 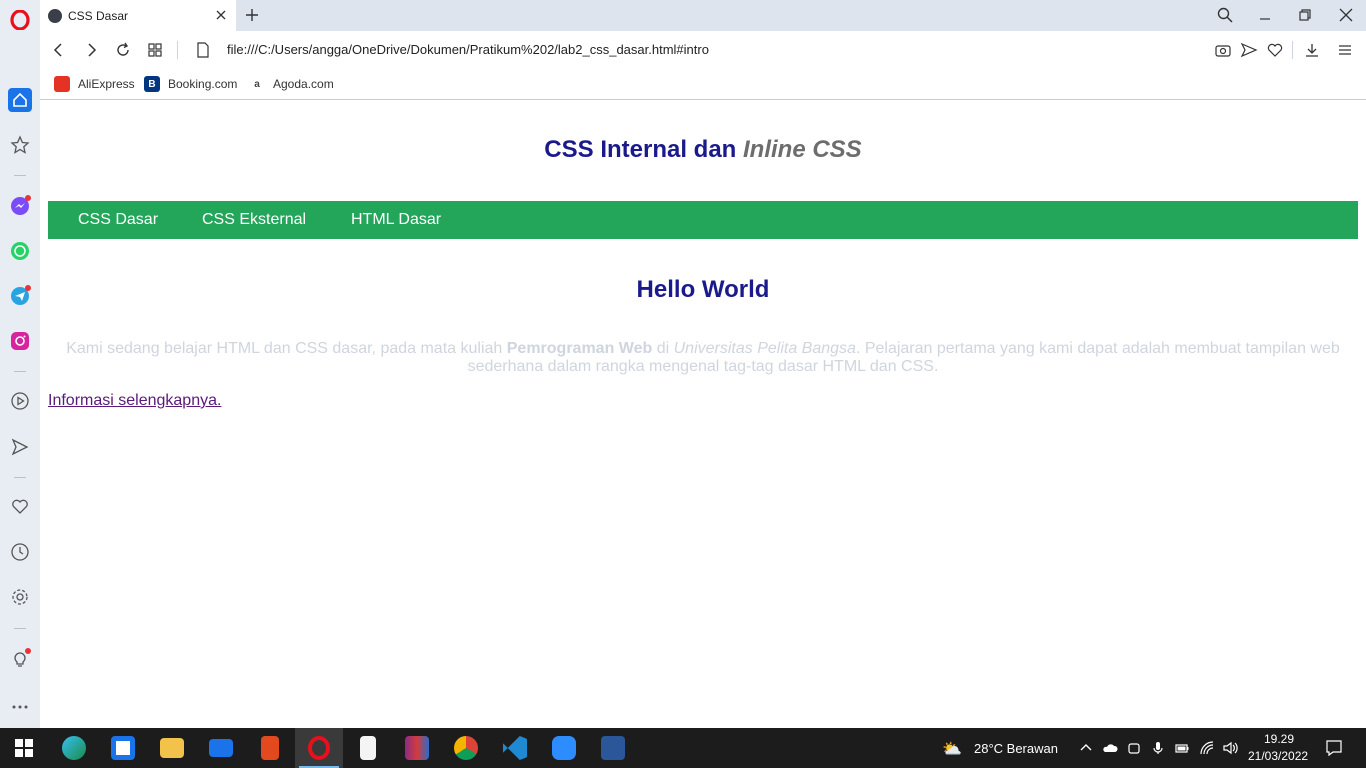 What do you see at coordinates (564, 748) in the screenshot?
I see `zoom-taskbar-icon` at bounding box center [564, 748].